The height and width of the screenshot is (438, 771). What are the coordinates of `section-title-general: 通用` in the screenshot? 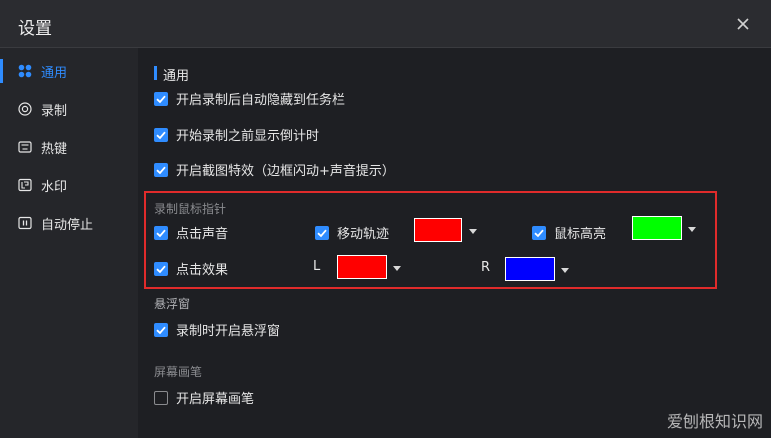 It's located at (171, 74).